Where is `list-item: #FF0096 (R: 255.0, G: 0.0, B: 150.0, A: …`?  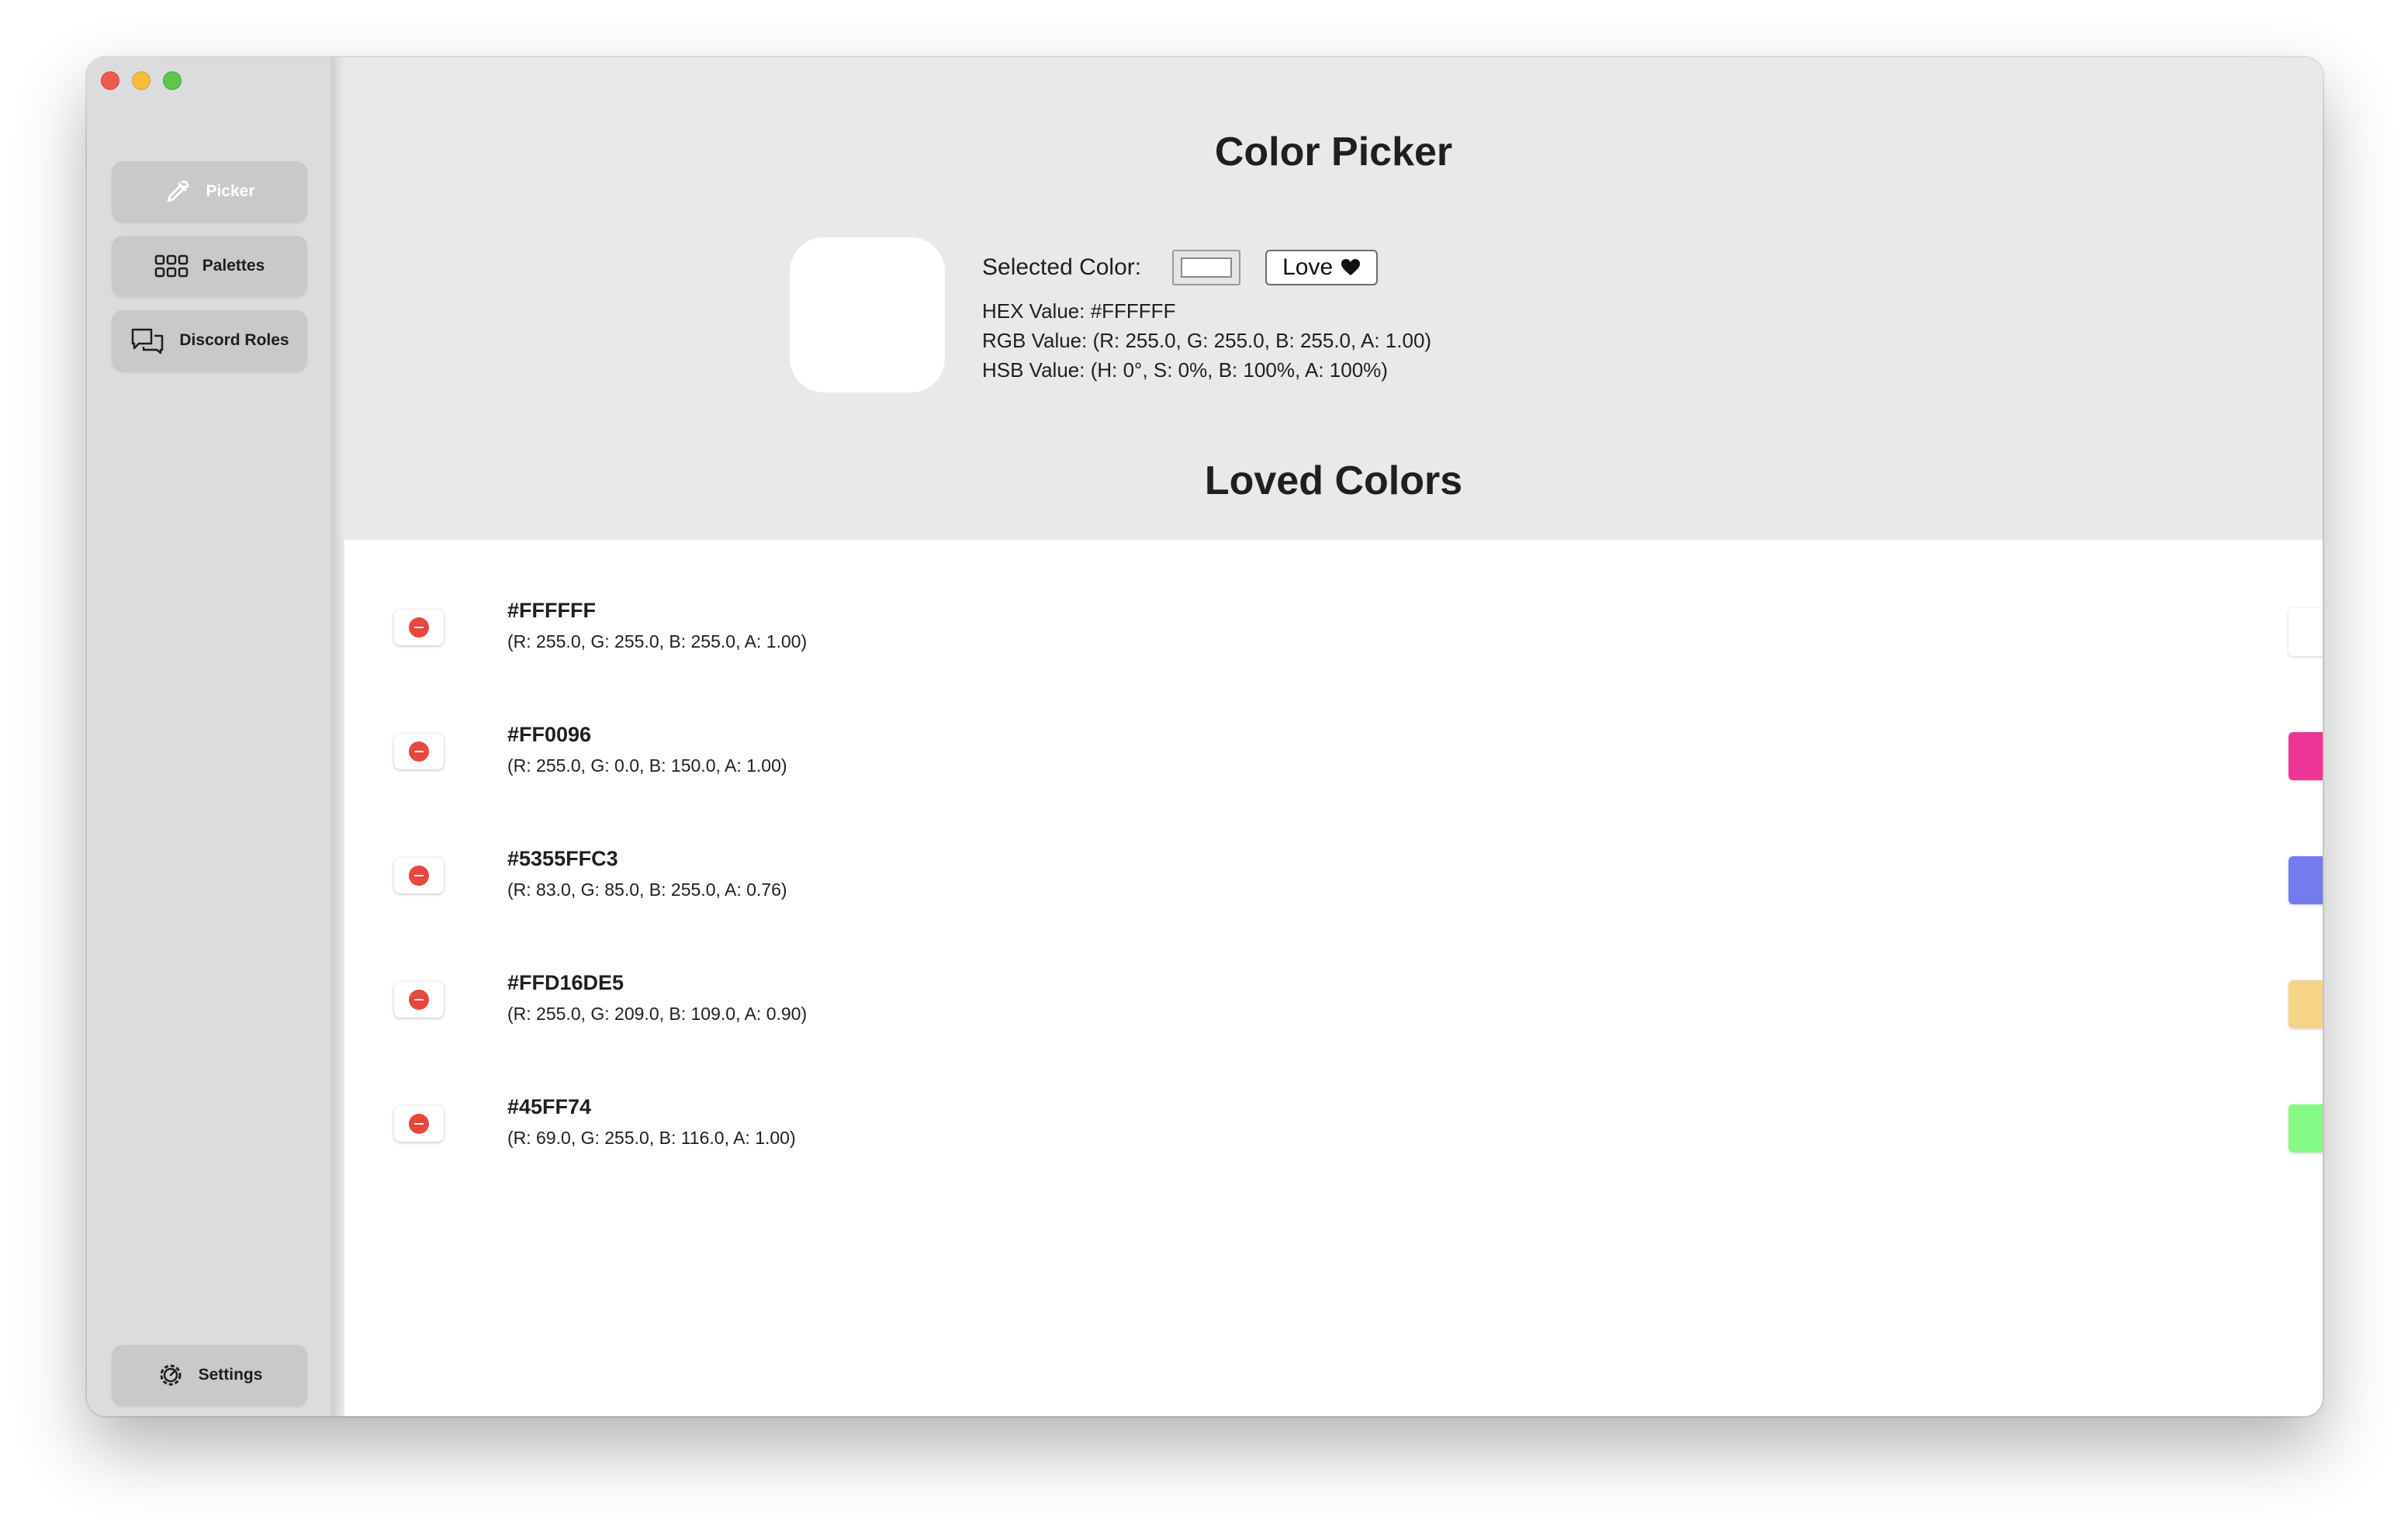 list-item: #FF0096 (R: 255.0, G: 0.0, B: 150.0, A: … is located at coordinates (1333, 765).